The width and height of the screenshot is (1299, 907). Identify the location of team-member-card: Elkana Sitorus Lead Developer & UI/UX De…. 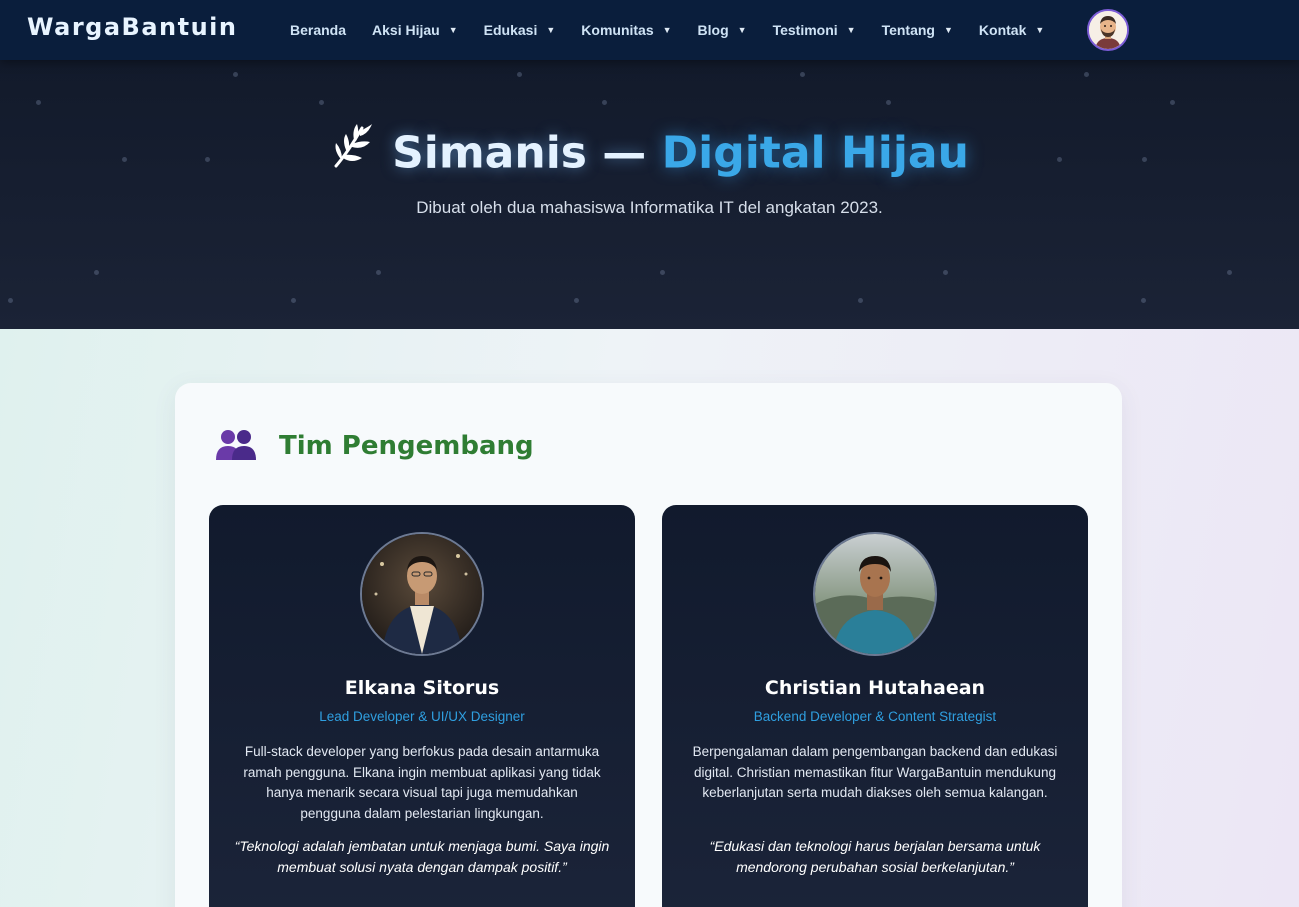
(422, 706).